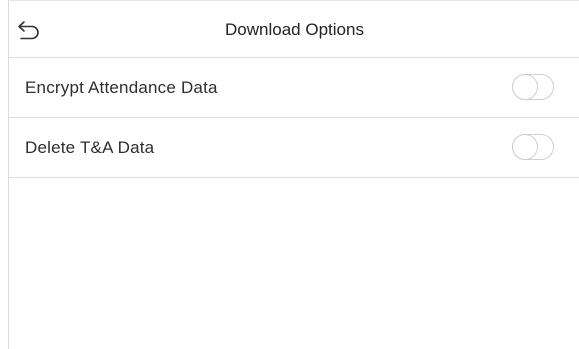 This screenshot has height=349, width=579. What do you see at coordinates (121, 87) in the screenshot?
I see `option-label: Encrypt Attendance Data` at bounding box center [121, 87].